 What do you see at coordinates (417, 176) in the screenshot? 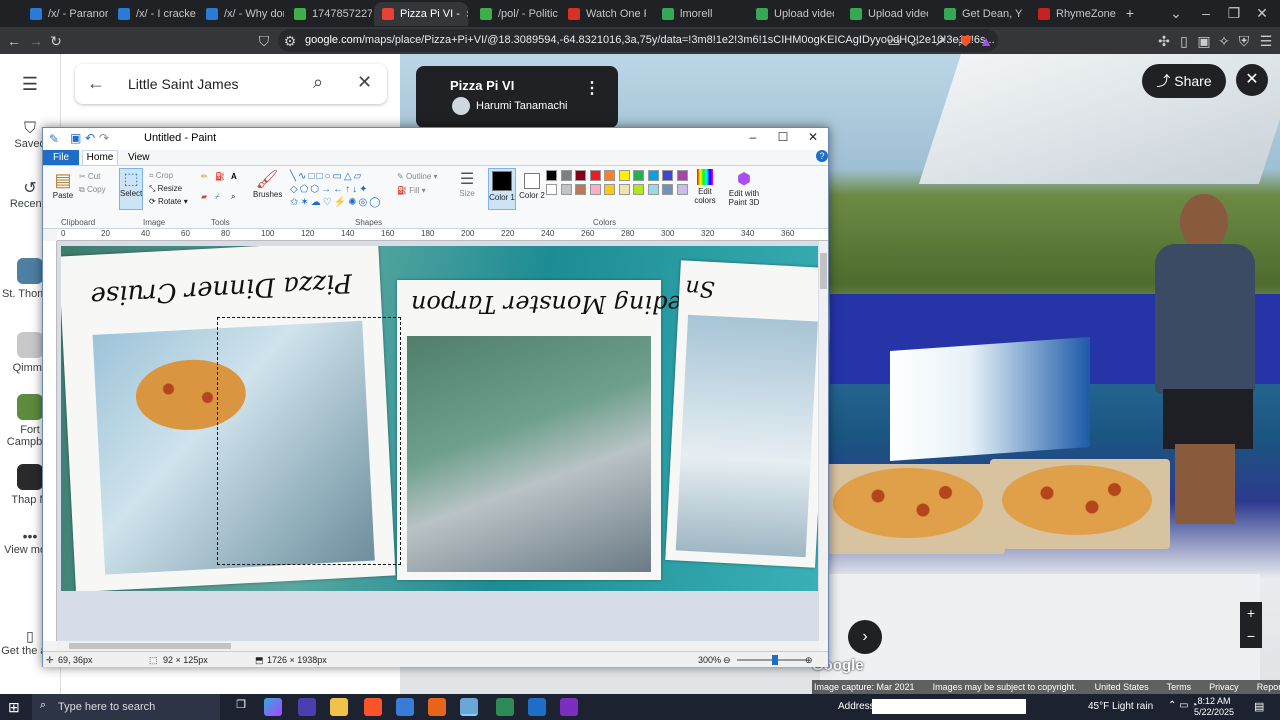
I see `outline-button: ✎ Outline ▾` at bounding box center [417, 176].